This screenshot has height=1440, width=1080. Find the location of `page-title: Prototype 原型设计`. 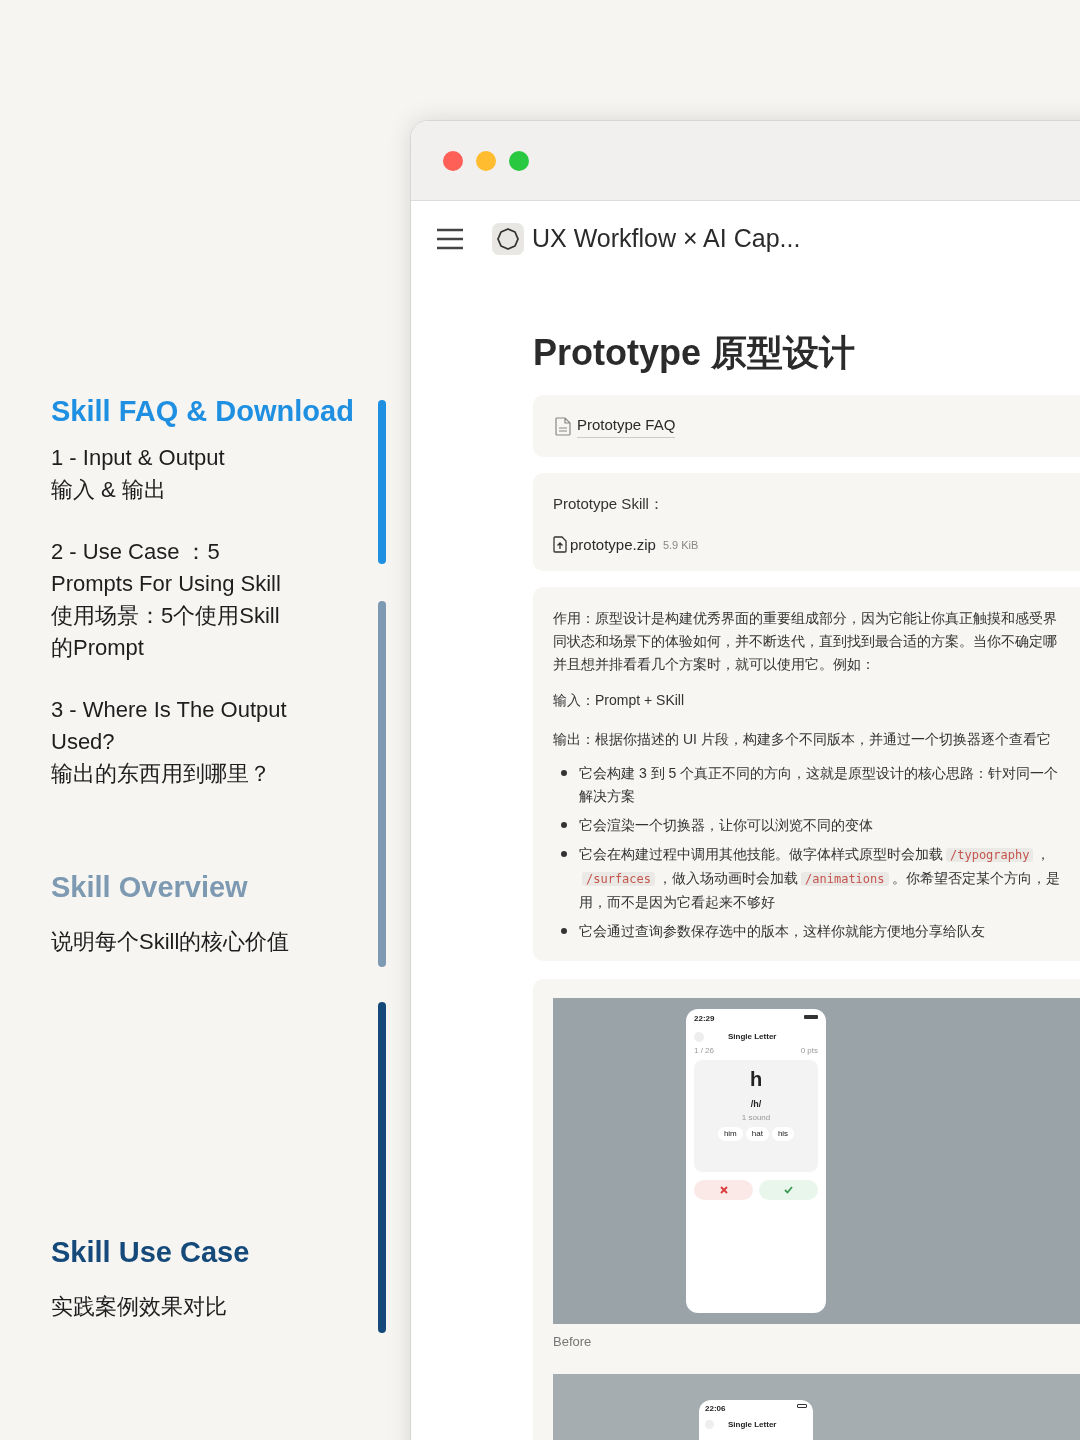

page-title: Prototype 原型设计 is located at coordinates (694, 353).